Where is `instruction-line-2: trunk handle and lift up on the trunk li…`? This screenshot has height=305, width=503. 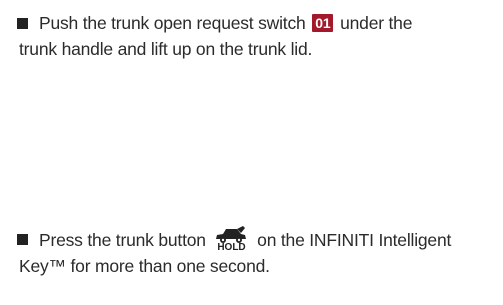 instruction-line-2: trunk handle and lift up on the trunk li… is located at coordinates (166, 49).